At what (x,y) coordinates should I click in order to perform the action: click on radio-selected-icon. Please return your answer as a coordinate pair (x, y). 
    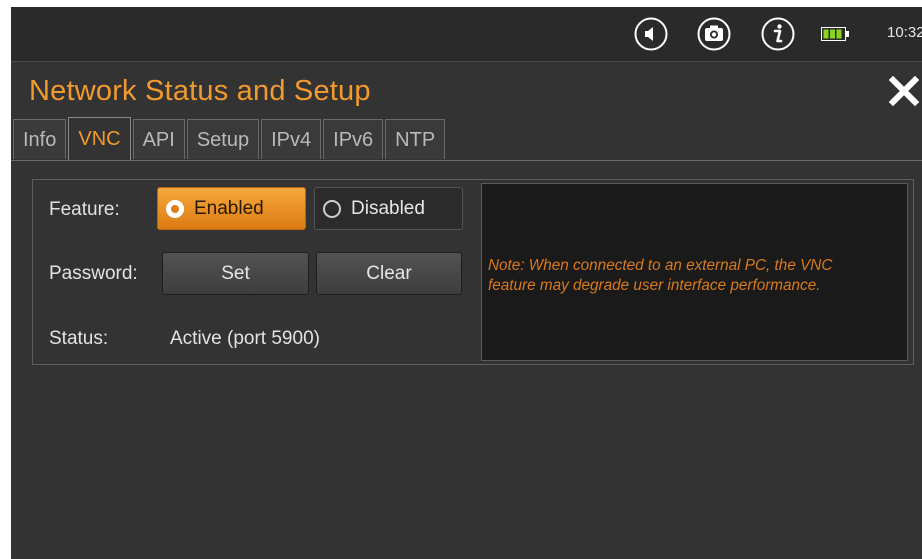
    Looking at the image, I should click on (175, 209).